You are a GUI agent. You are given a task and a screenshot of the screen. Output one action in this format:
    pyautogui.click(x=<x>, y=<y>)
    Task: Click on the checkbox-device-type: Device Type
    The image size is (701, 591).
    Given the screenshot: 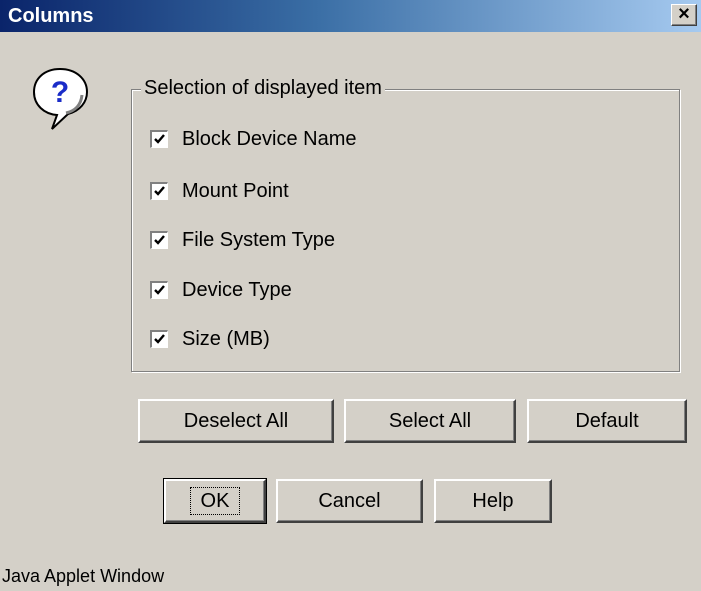 What is the action you would take?
    pyautogui.click(x=221, y=290)
    